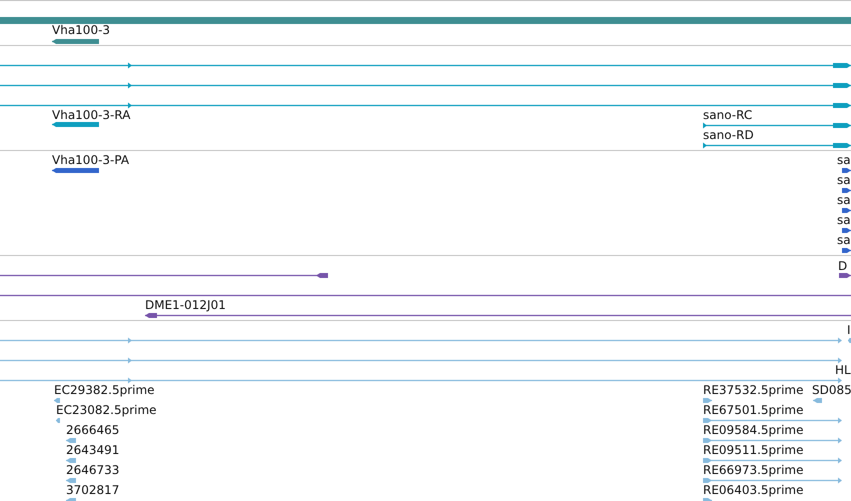  What do you see at coordinates (831, 390) in the screenshot?
I see `feature-label: SD085` at bounding box center [831, 390].